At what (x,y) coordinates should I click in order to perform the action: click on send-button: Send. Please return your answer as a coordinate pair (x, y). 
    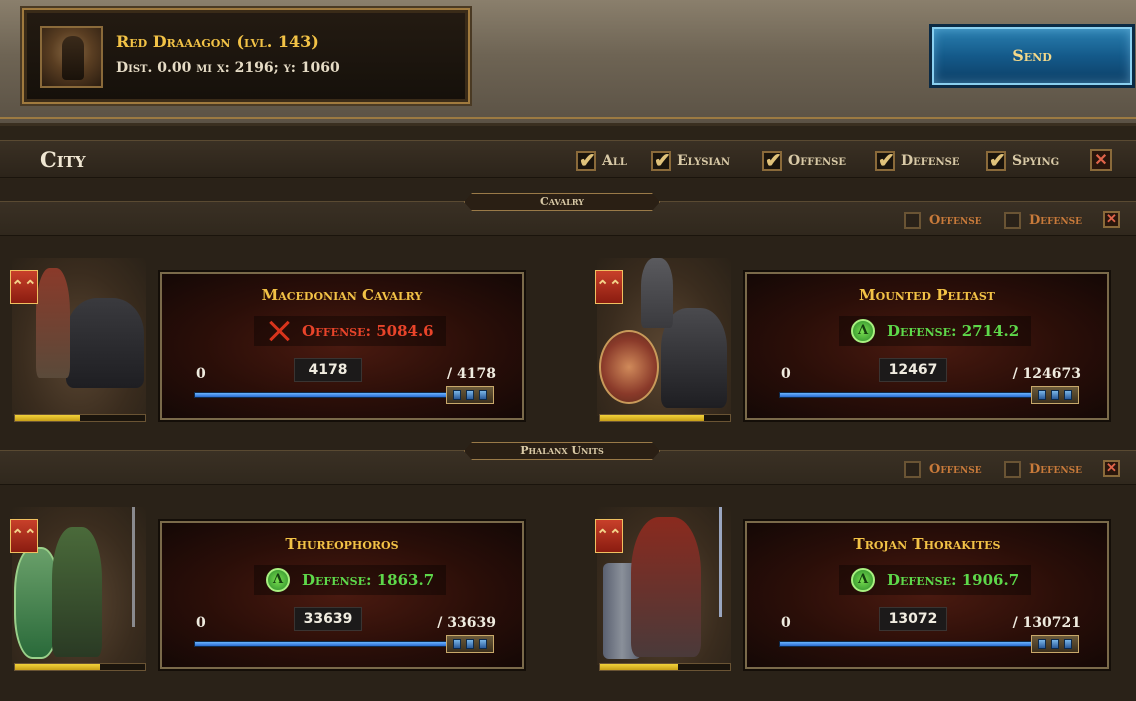
    Looking at the image, I should click on (1032, 56).